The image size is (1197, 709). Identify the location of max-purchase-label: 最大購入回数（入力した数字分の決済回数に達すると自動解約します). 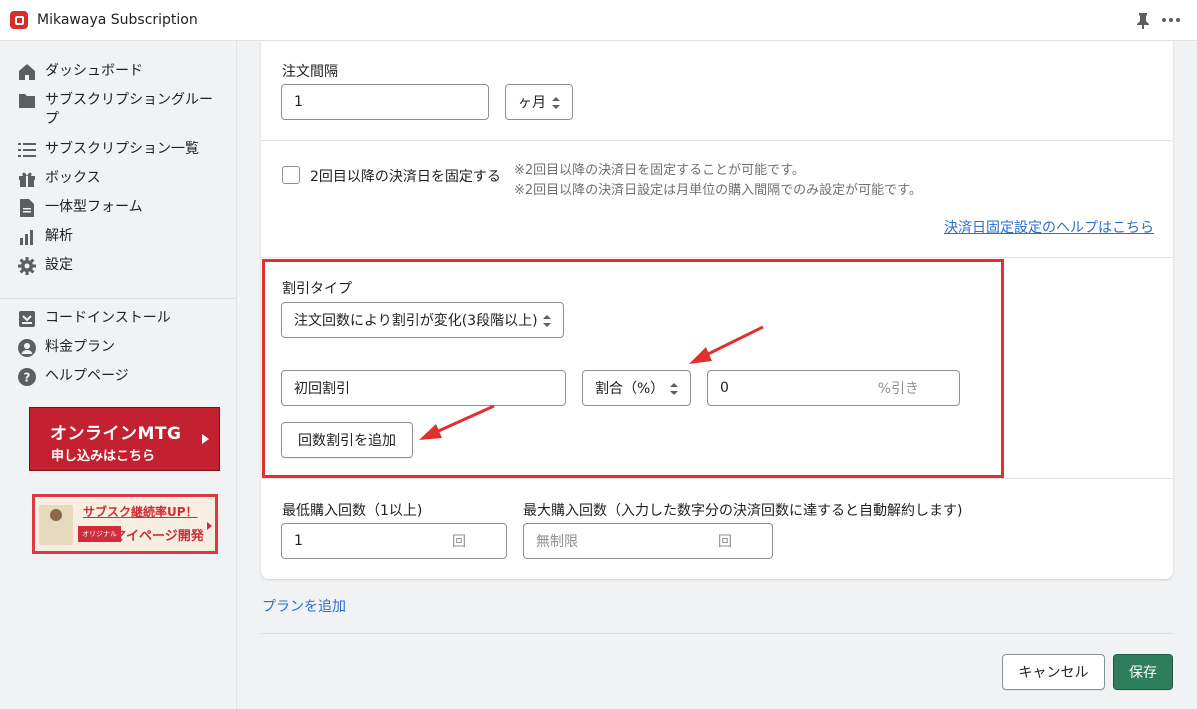
(743, 511).